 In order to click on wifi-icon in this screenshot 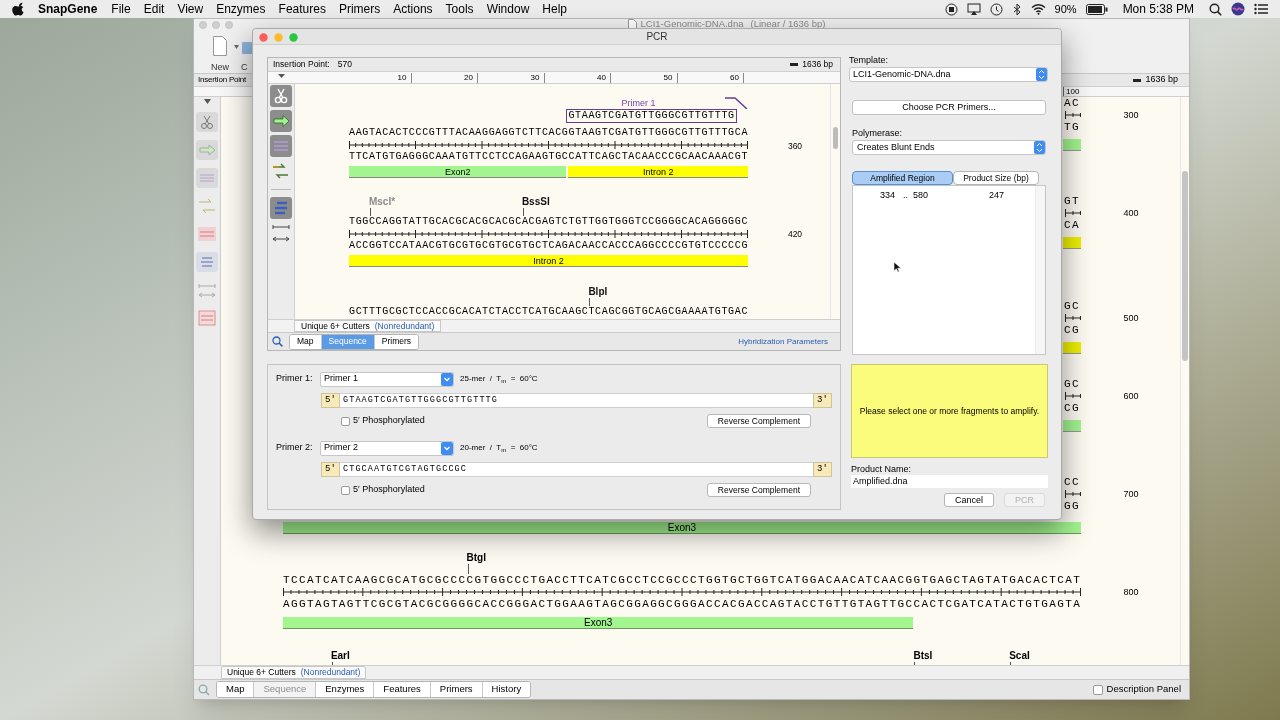, I will do `click(1038, 9)`.